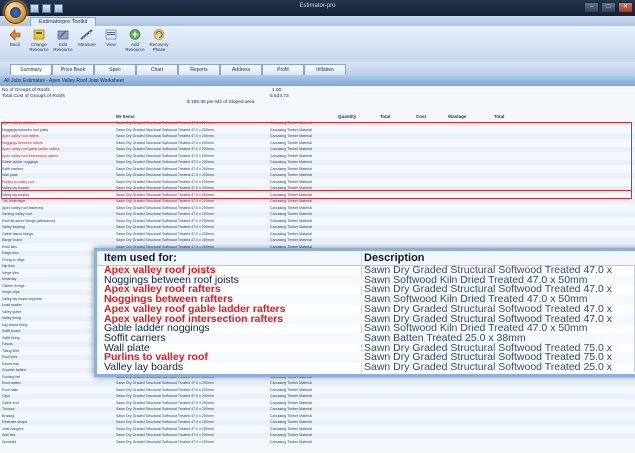 The image size is (635, 453). Describe the element at coordinates (111, 34) in the screenshot. I see `view-icon` at that location.